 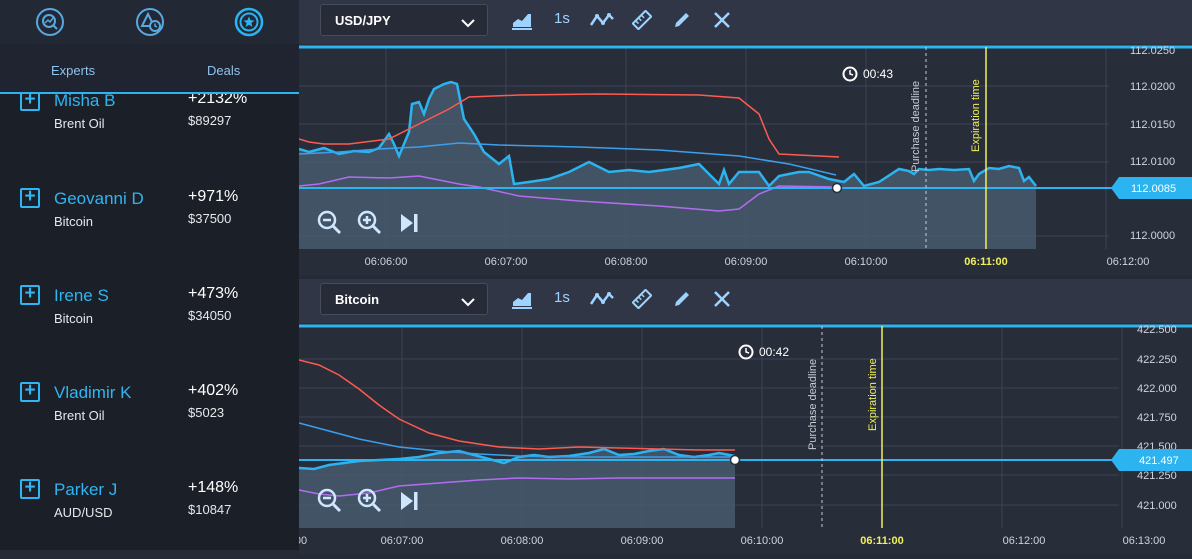 I want to click on y-tick-label: 421.750, so click(x=1157, y=418).